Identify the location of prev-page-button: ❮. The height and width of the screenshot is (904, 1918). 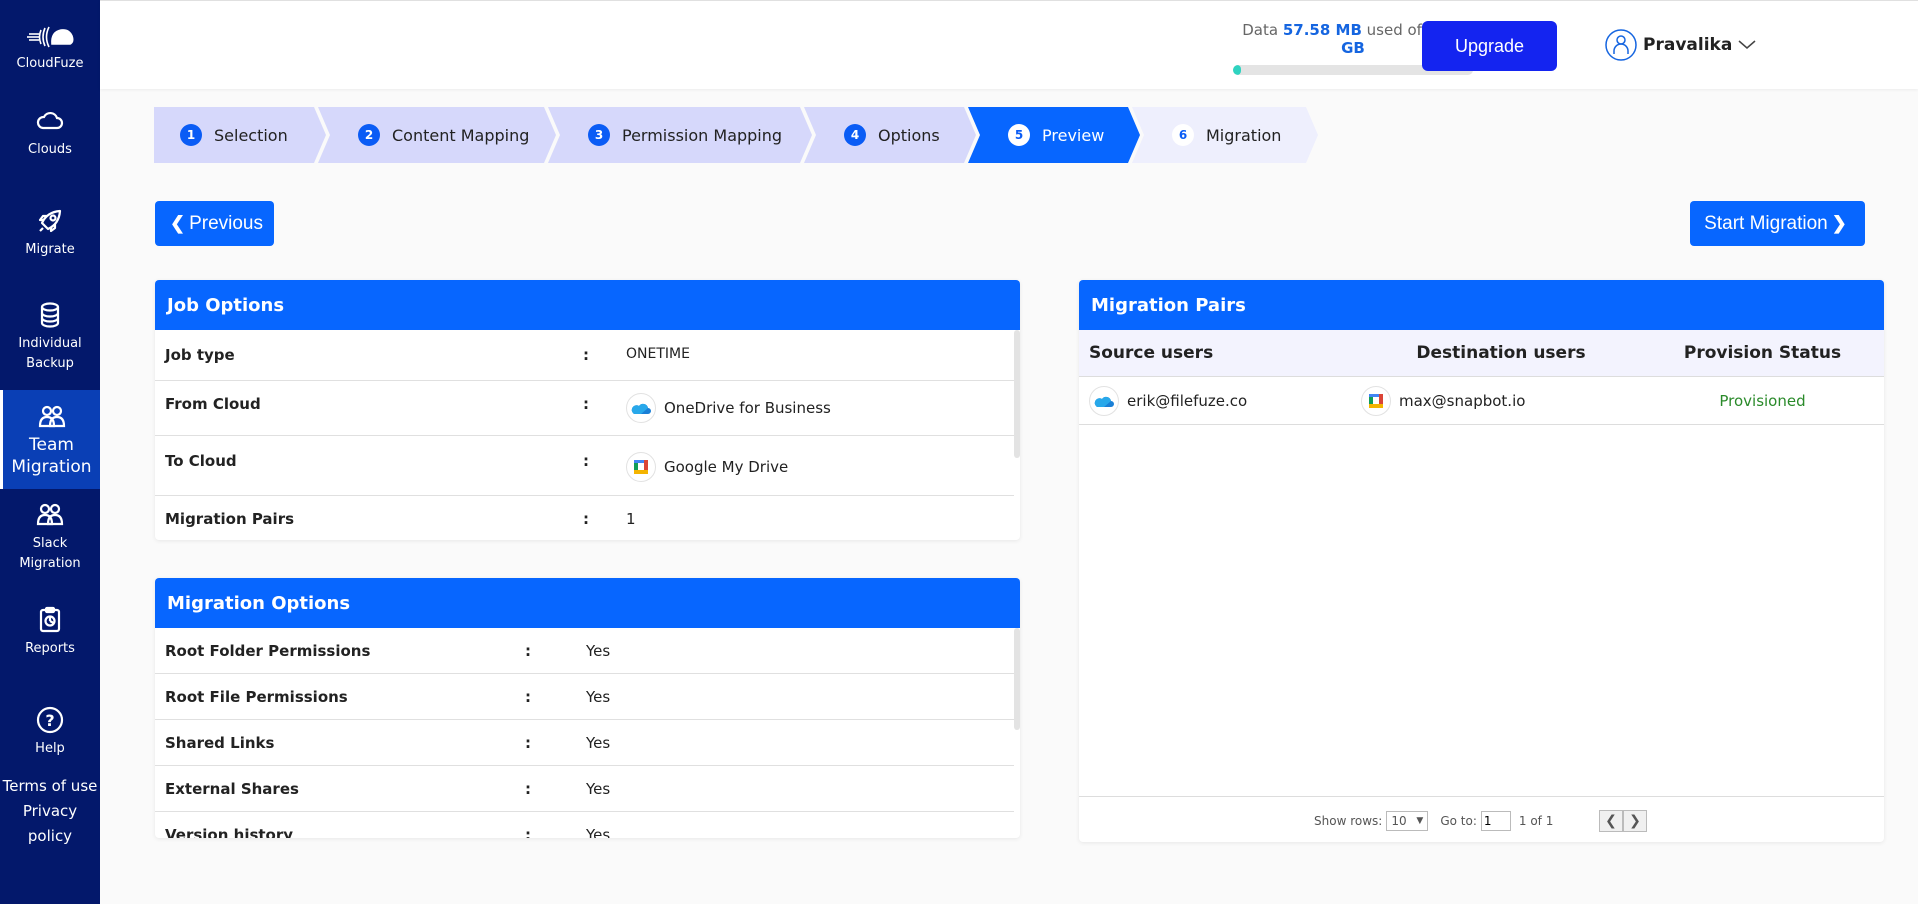
(1611, 821).